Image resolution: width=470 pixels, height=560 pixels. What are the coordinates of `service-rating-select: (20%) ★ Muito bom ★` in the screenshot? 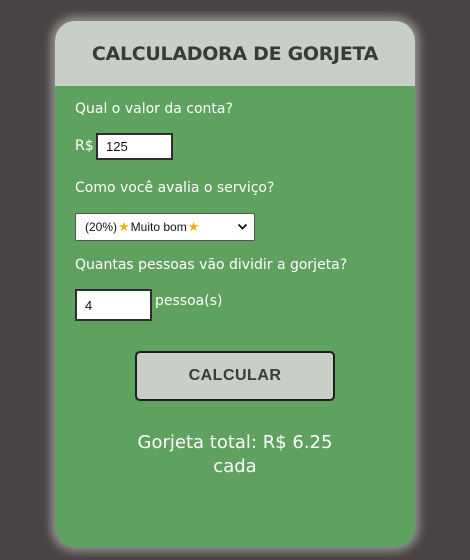 It's located at (165, 227).